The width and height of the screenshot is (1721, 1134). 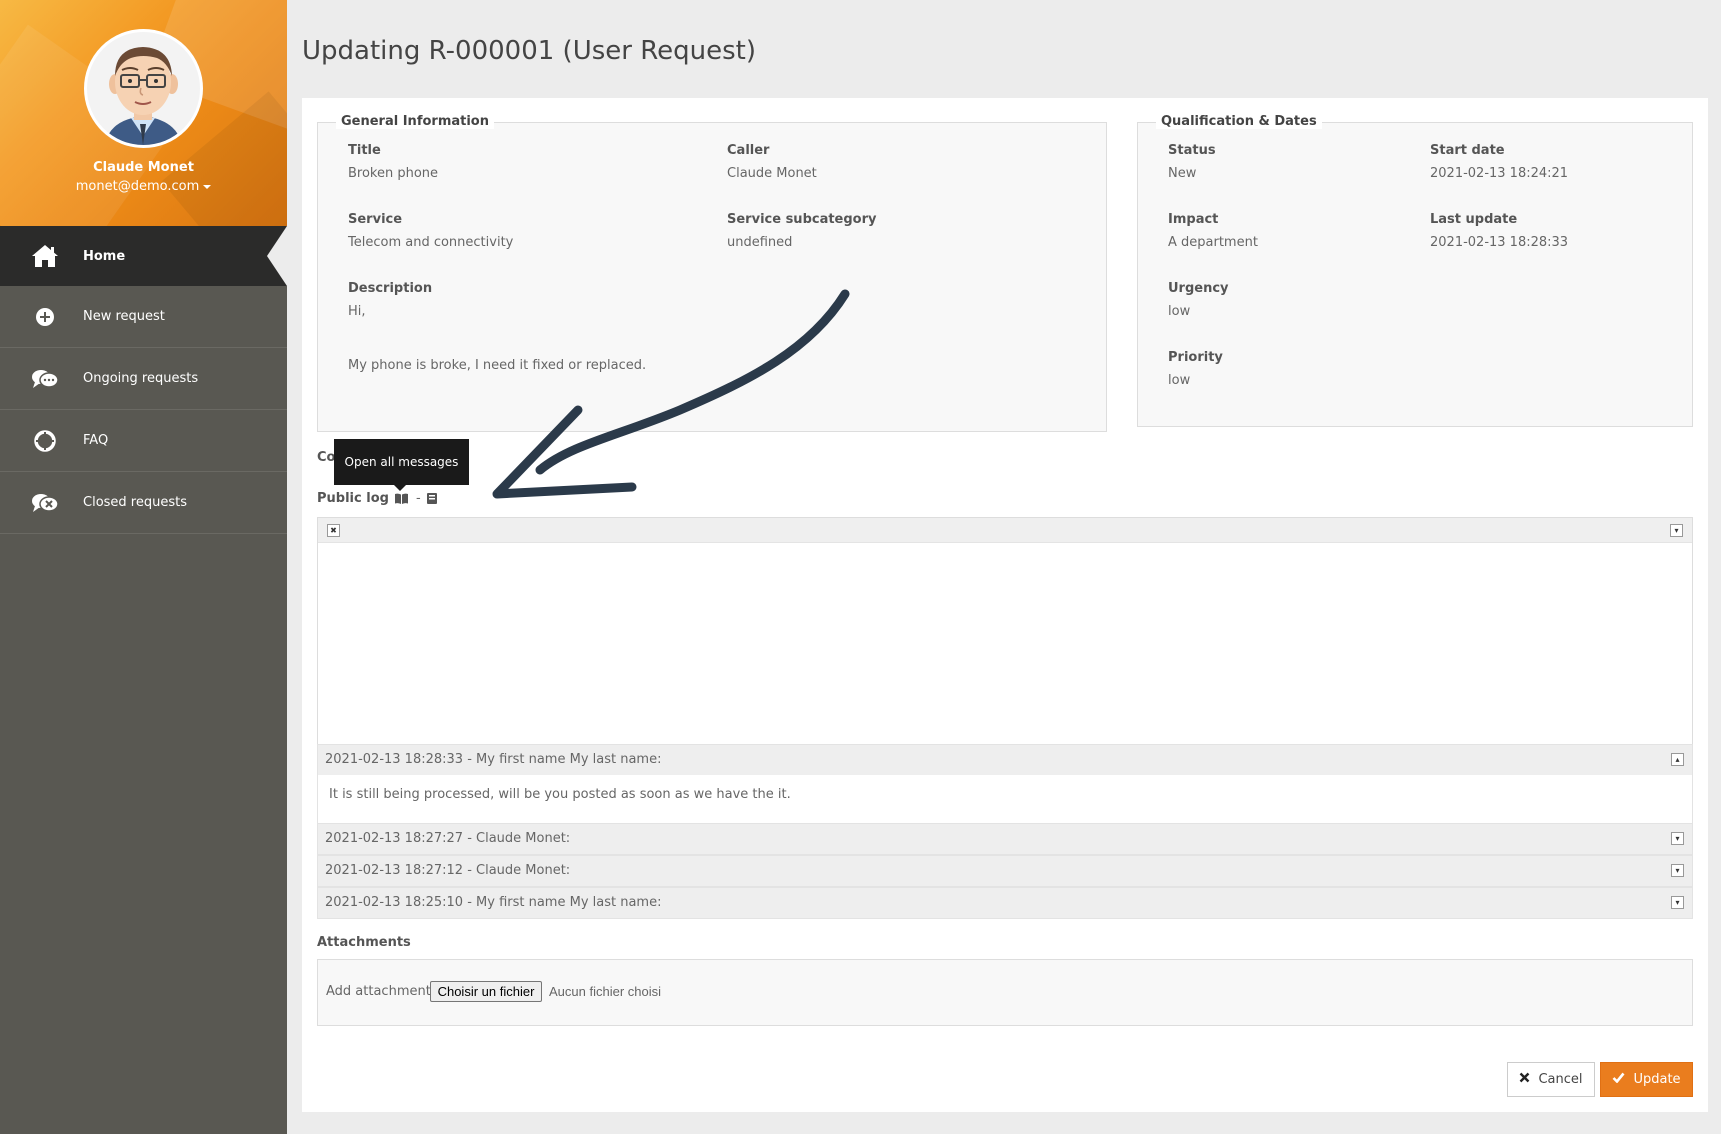 What do you see at coordinates (390, 288) in the screenshot?
I see `description-label: Description` at bounding box center [390, 288].